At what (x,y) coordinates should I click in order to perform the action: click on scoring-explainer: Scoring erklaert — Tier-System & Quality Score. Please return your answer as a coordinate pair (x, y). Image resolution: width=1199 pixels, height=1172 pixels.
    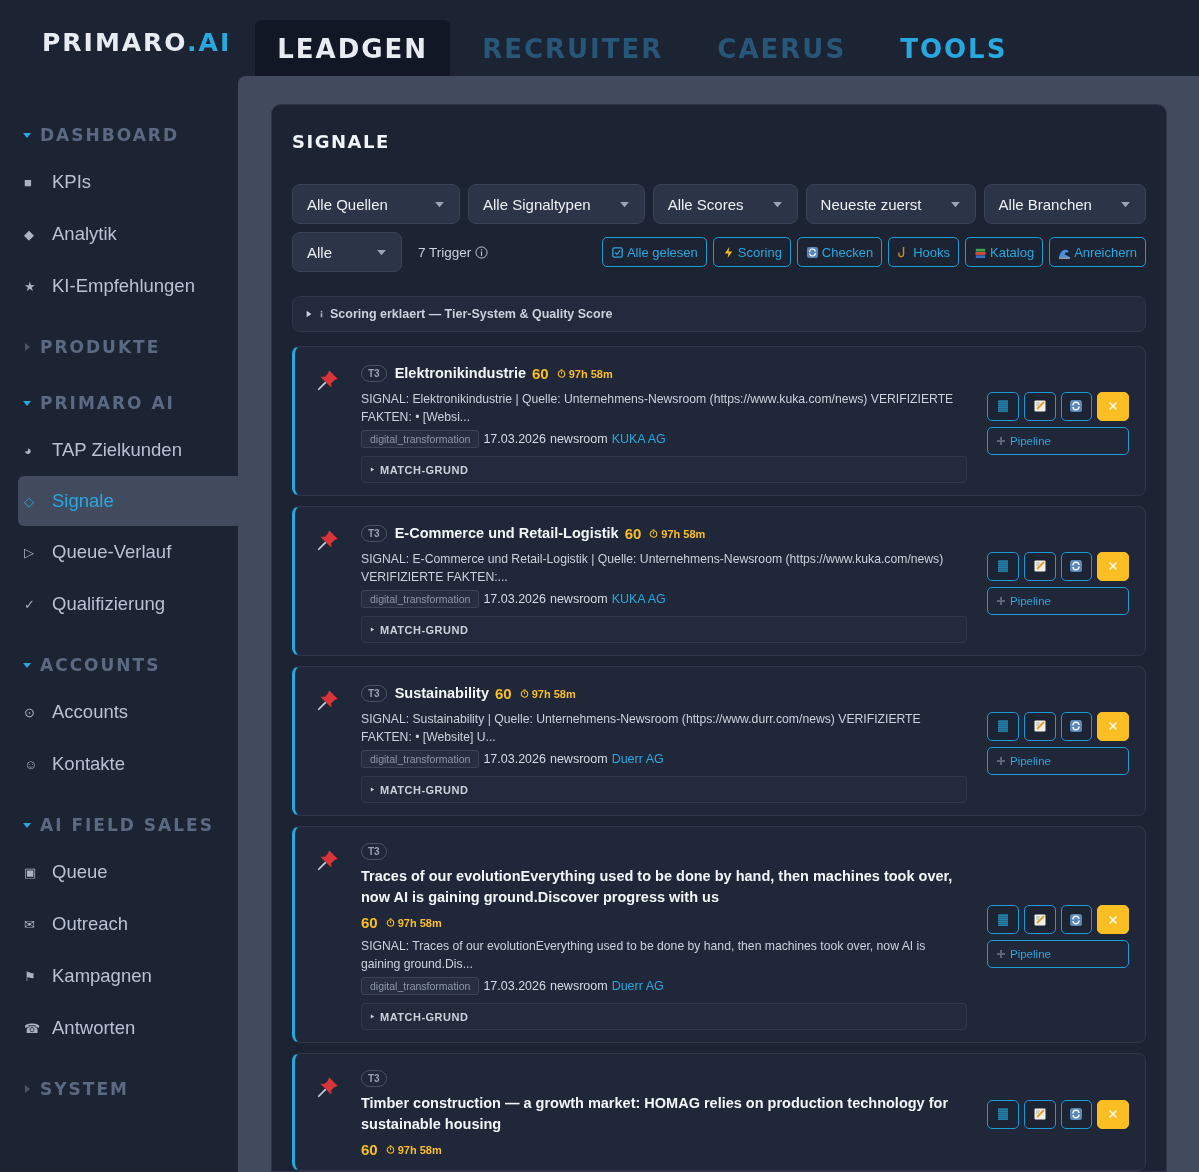
    Looking at the image, I should click on (719, 314).